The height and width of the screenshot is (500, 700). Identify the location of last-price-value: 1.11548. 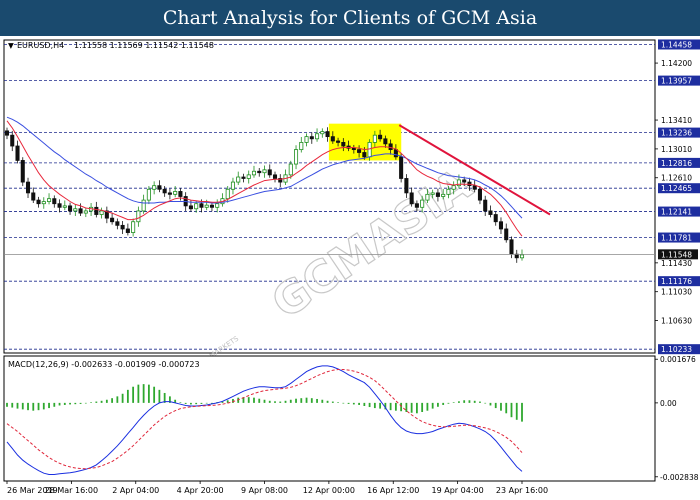
(676, 254).